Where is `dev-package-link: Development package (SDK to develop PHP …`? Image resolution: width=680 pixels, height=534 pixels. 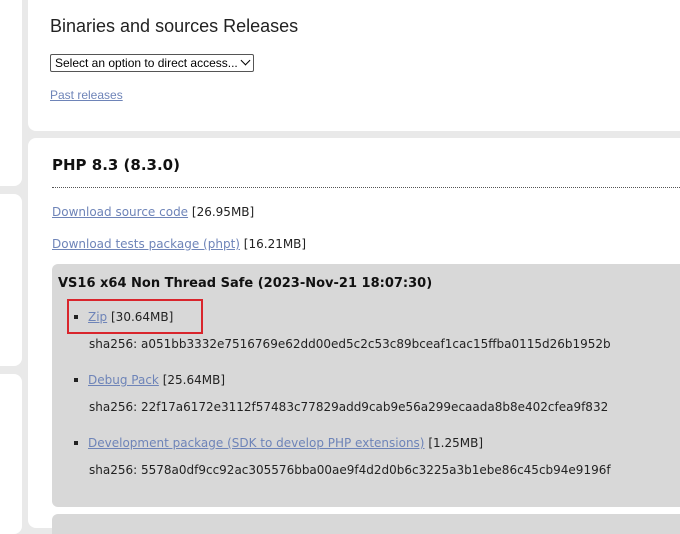
dev-package-link: Development package (SDK to develop PHP … is located at coordinates (256, 443).